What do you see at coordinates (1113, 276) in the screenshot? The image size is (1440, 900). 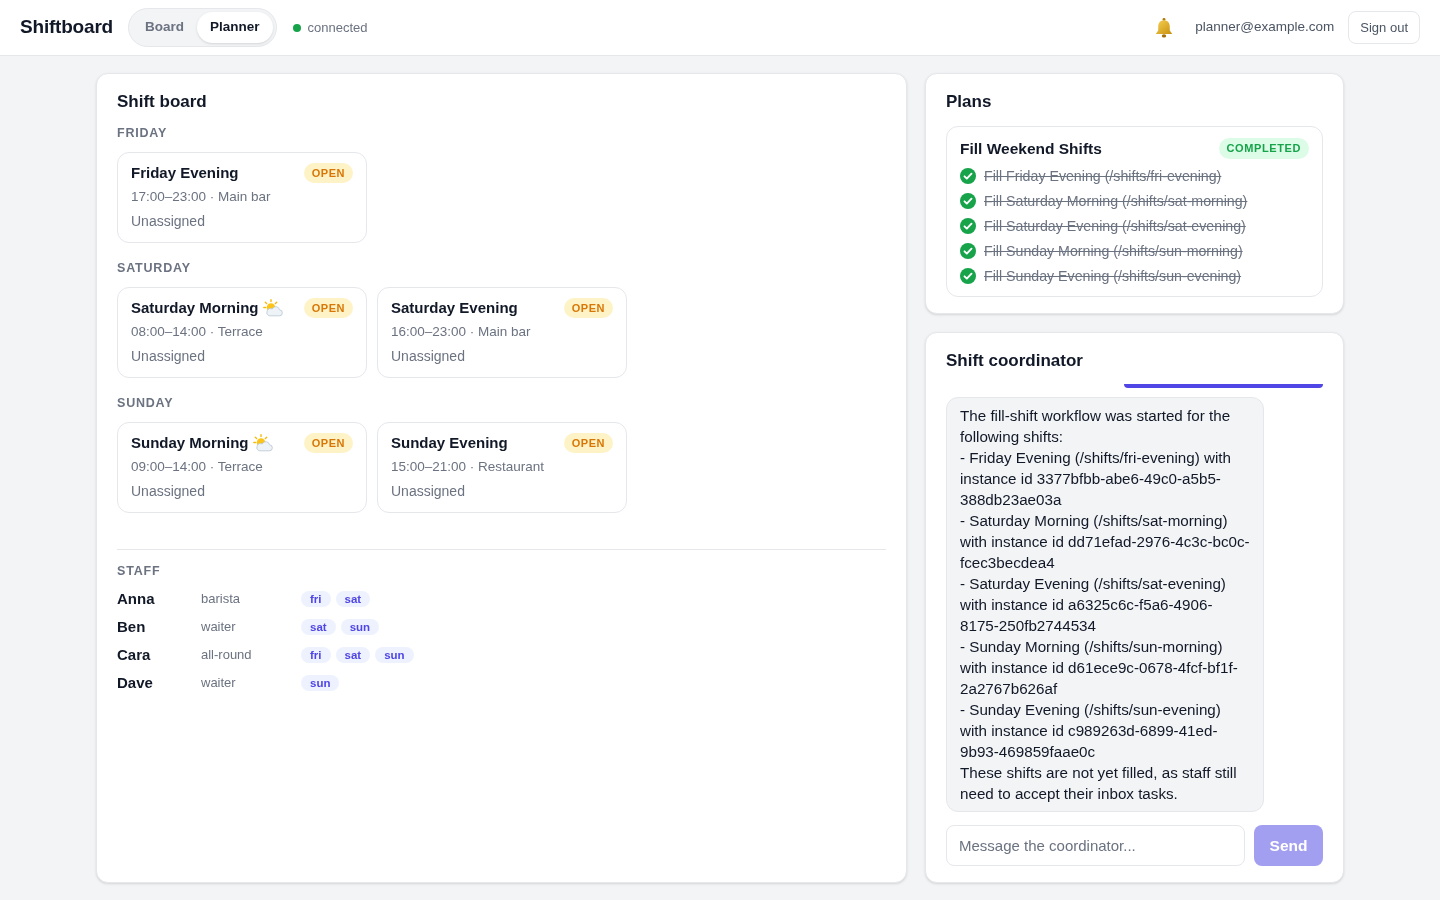 I see `plan-step: Fill Sunday Evening (/shifts/sun-evening)` at bounding box center [1113, 276].